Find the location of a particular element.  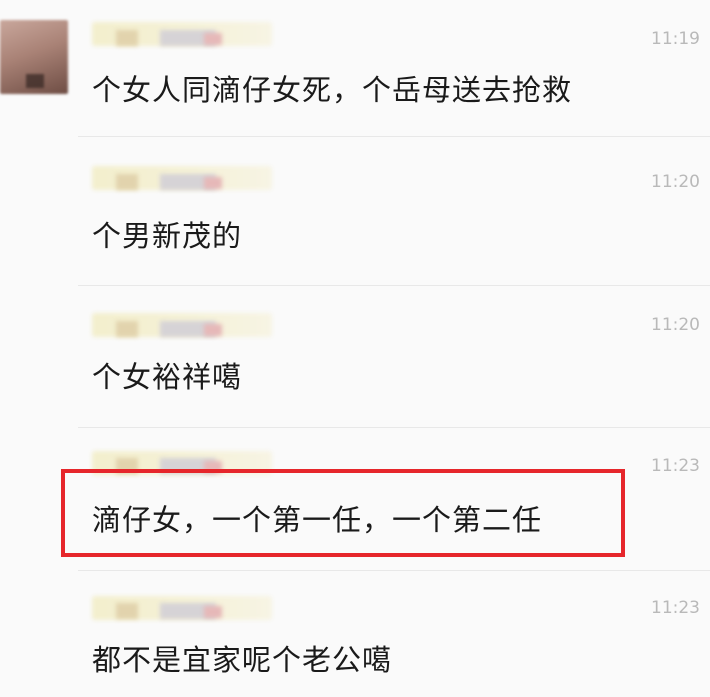

message-text: 都不是宜家呢个老公噶 is located at coordinates (242, 660).